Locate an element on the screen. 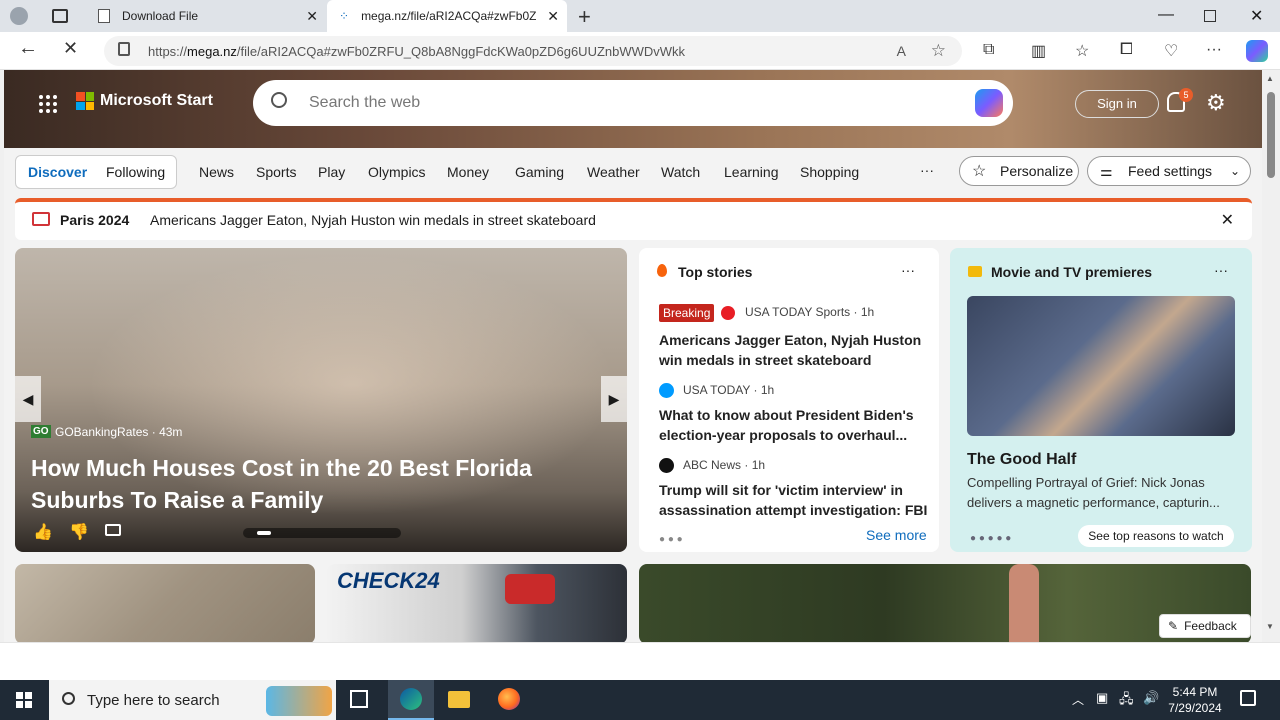 This screenshot has width=1280, height=720. nav-item-weather: Weather is located at coordinates (613, 172).